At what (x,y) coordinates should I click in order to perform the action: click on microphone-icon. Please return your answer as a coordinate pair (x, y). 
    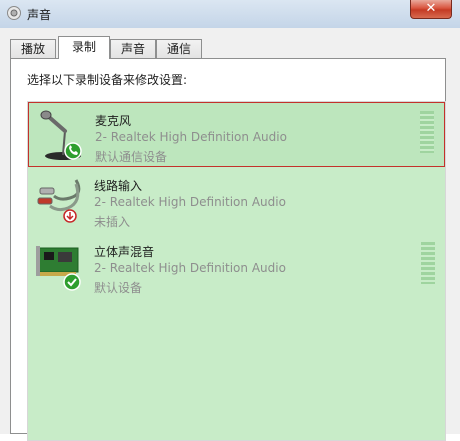
    Looking at the image, I should click on (61, 135).